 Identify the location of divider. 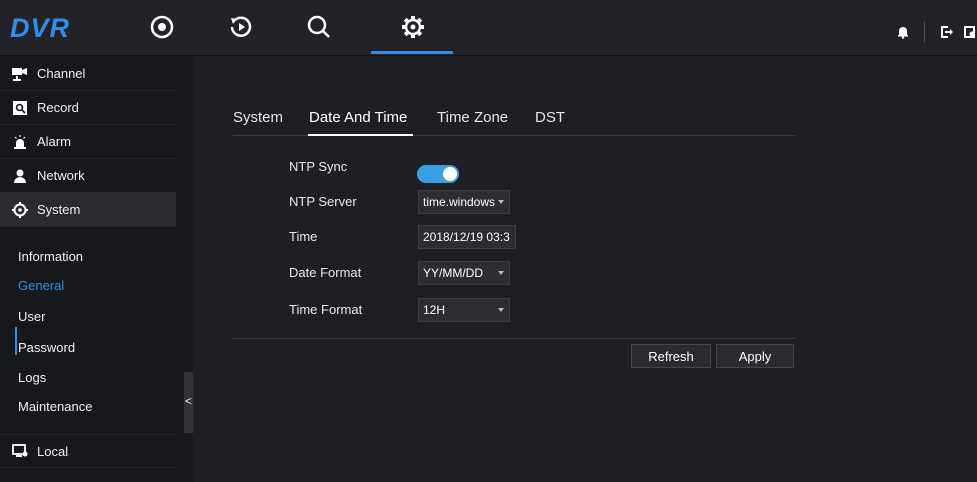
(924, 32).